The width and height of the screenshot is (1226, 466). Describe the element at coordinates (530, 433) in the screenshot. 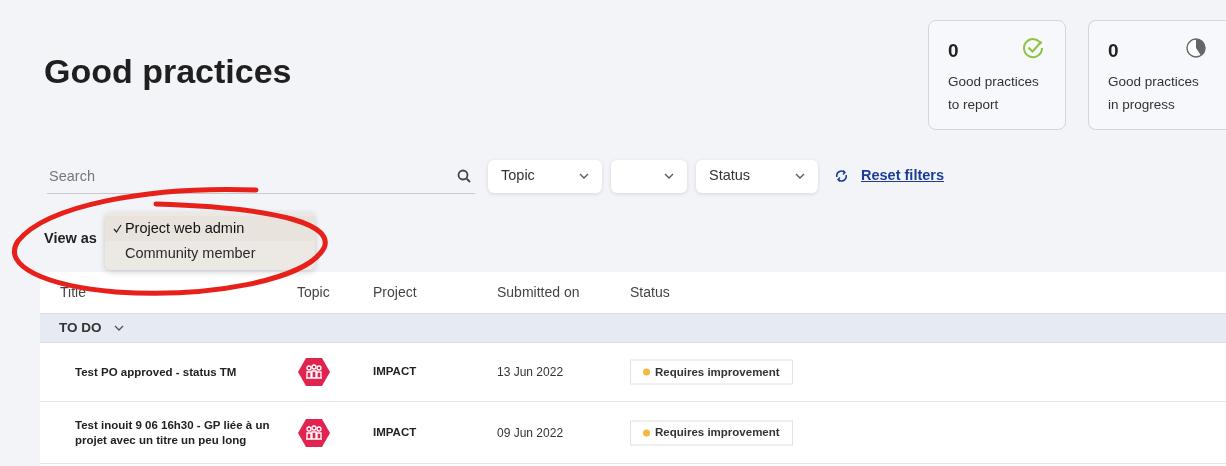

I see `date-cell-text: 09 Jun 2022` at that location.